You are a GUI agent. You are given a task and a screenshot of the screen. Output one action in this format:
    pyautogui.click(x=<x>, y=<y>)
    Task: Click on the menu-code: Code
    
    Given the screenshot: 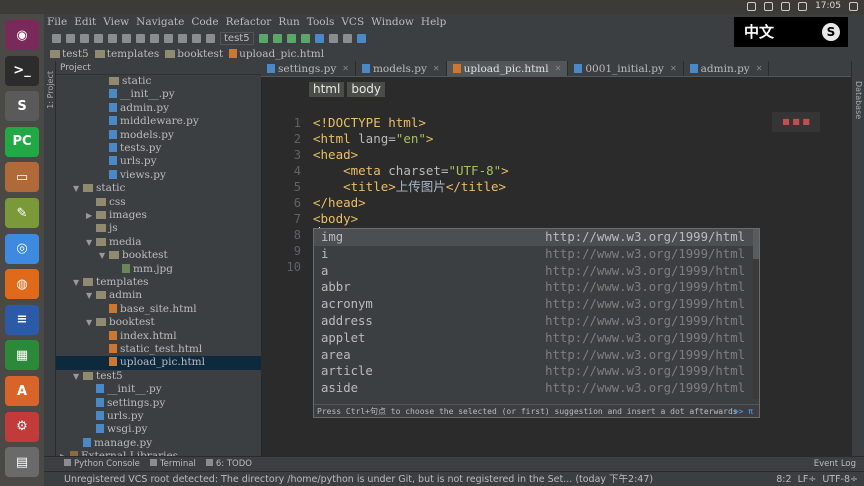 What is the action you would take?
    pyautogui.click(x=204, y=22)
    